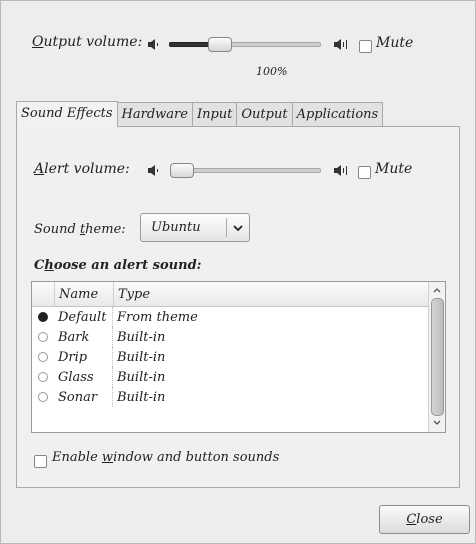 This screenshot has width=476, height=544. What do you see at coordinates (238, 294) in the screenshot?
I see `list-header: Name Type` at bounding box center [238, 294].